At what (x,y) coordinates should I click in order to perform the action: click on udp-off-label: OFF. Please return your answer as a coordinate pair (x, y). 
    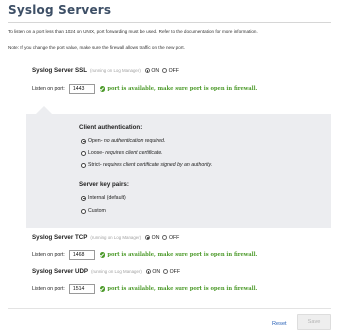
    Looking at the image, I should click on (175, 272).